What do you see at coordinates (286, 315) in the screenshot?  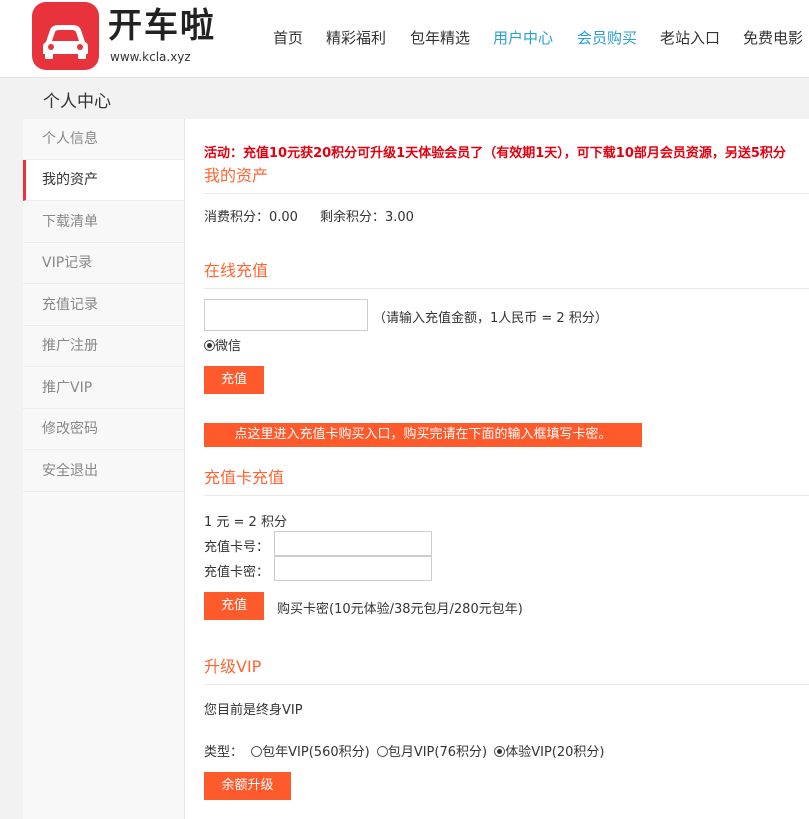 I see `recharge-amount-input` at bounding box center [286, 315].